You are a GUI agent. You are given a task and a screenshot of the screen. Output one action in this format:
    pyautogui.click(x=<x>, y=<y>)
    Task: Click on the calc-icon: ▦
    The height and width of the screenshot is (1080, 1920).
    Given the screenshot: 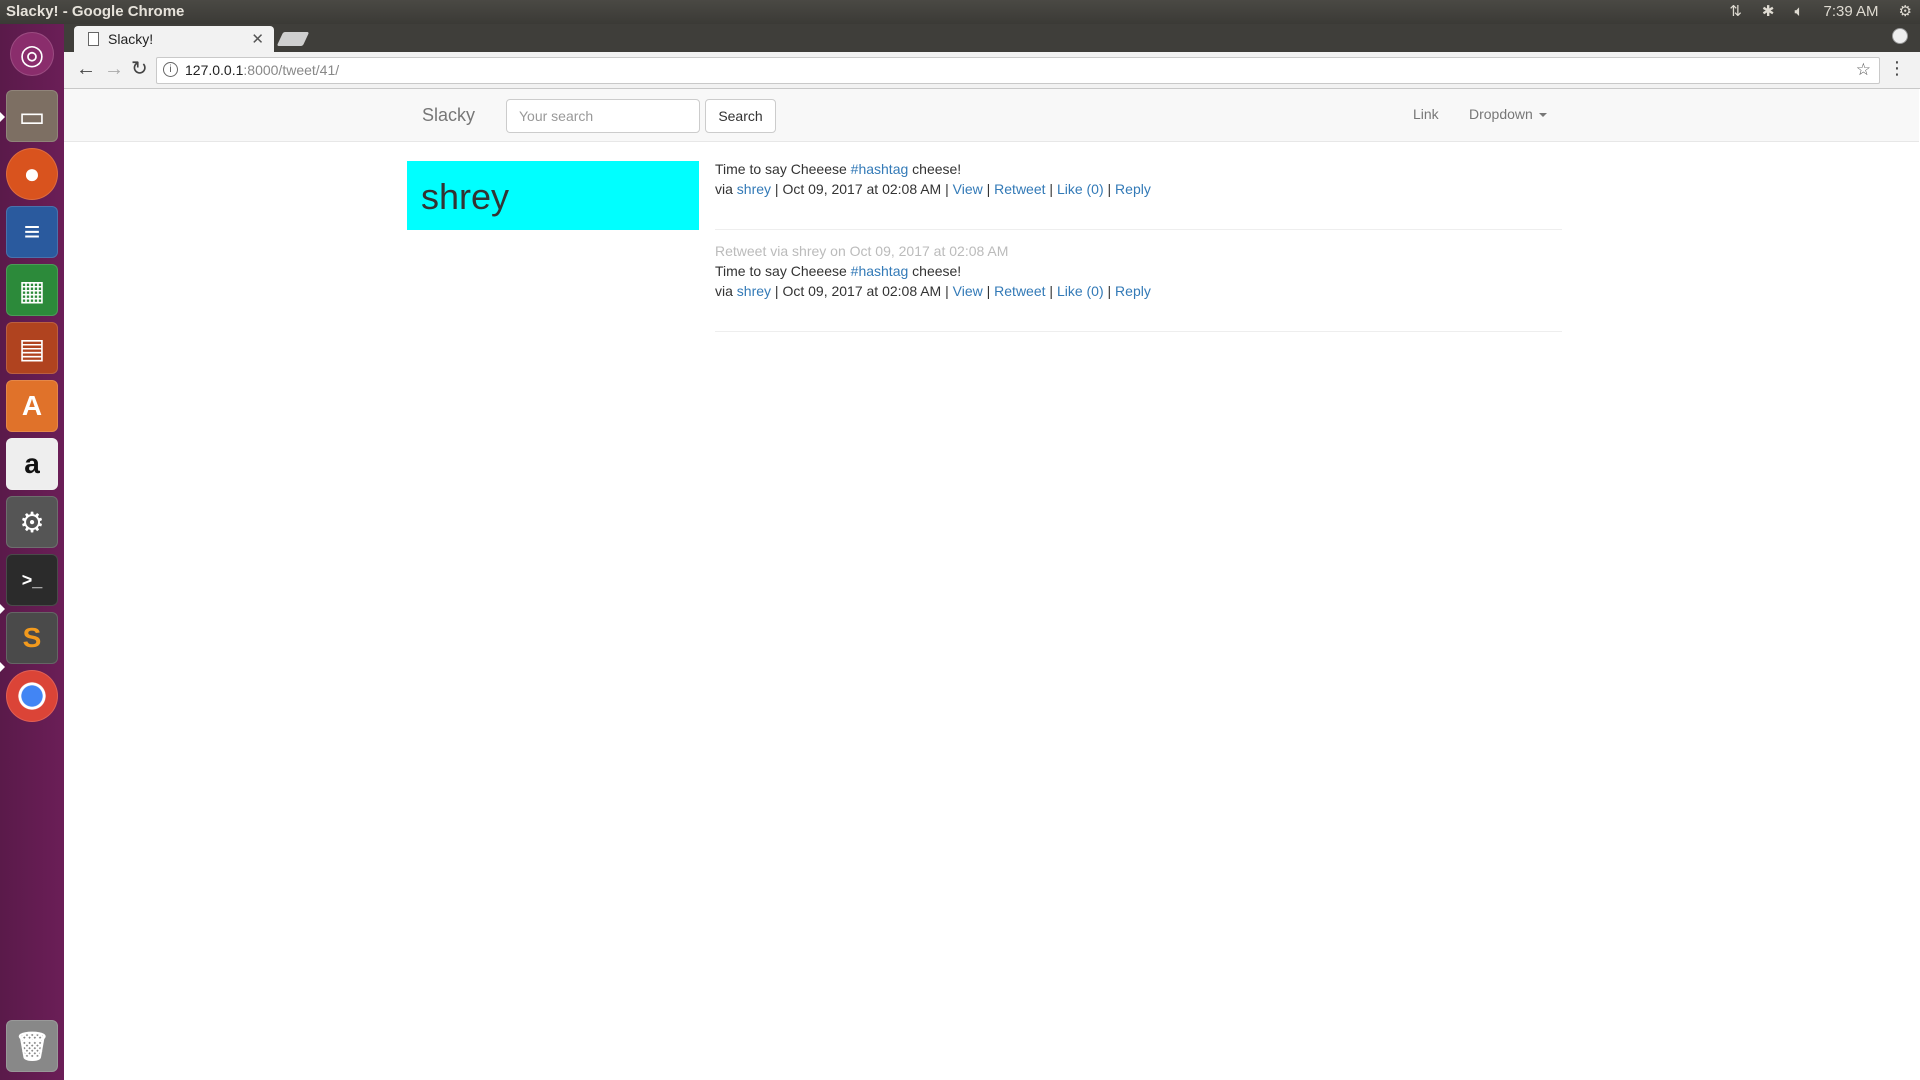 What is the action you would take?
    pyautogui.click(x=32, y=290)
    